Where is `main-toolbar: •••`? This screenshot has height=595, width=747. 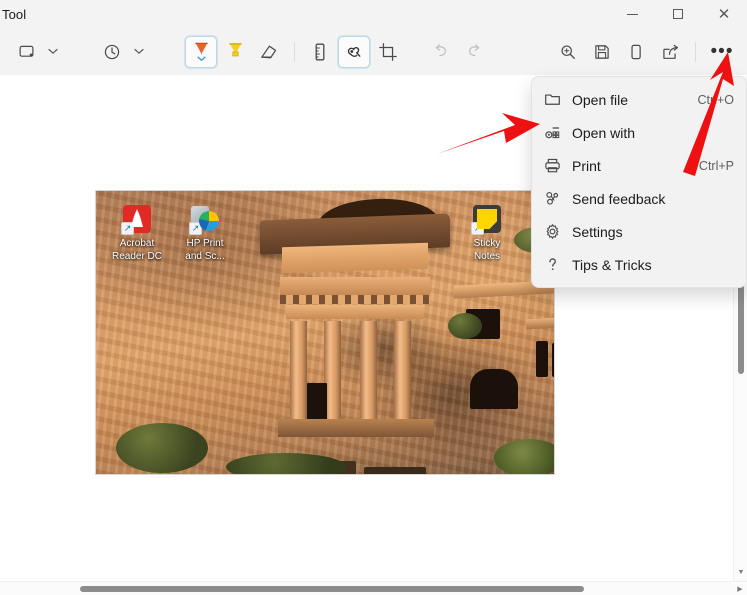
main-toolbar: ••• is located at coordinates (373, 51).